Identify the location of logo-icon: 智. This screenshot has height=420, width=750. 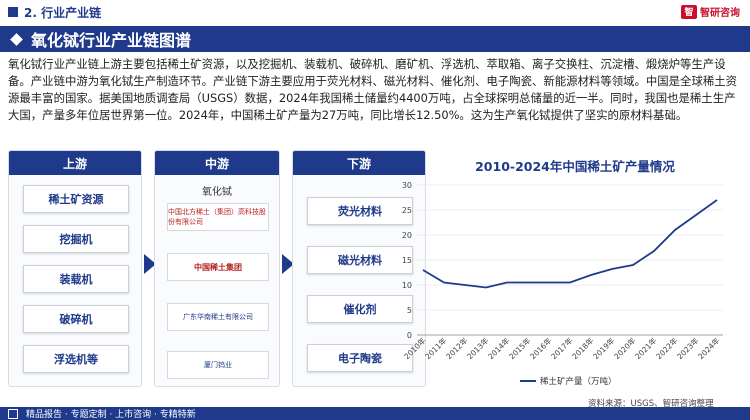
(689, 11).